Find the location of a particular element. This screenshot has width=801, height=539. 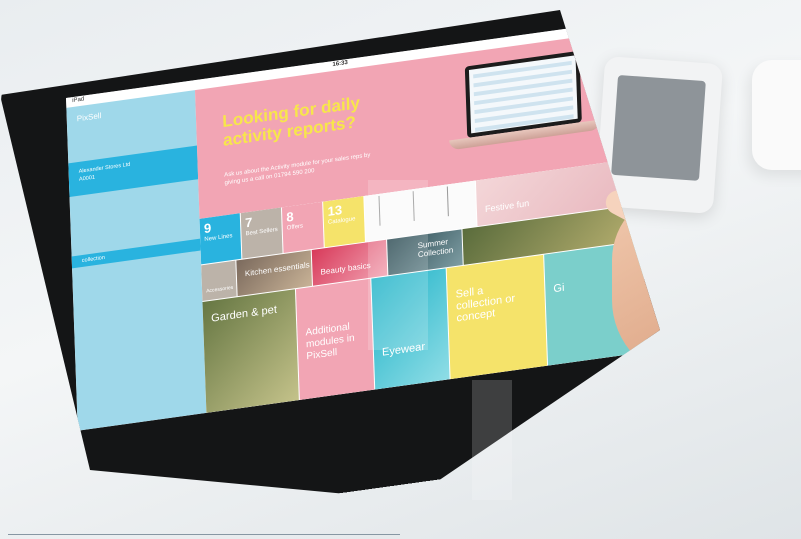

tile-additional-modules: Additional modules in PixSell is located at coordinates (335, 339).